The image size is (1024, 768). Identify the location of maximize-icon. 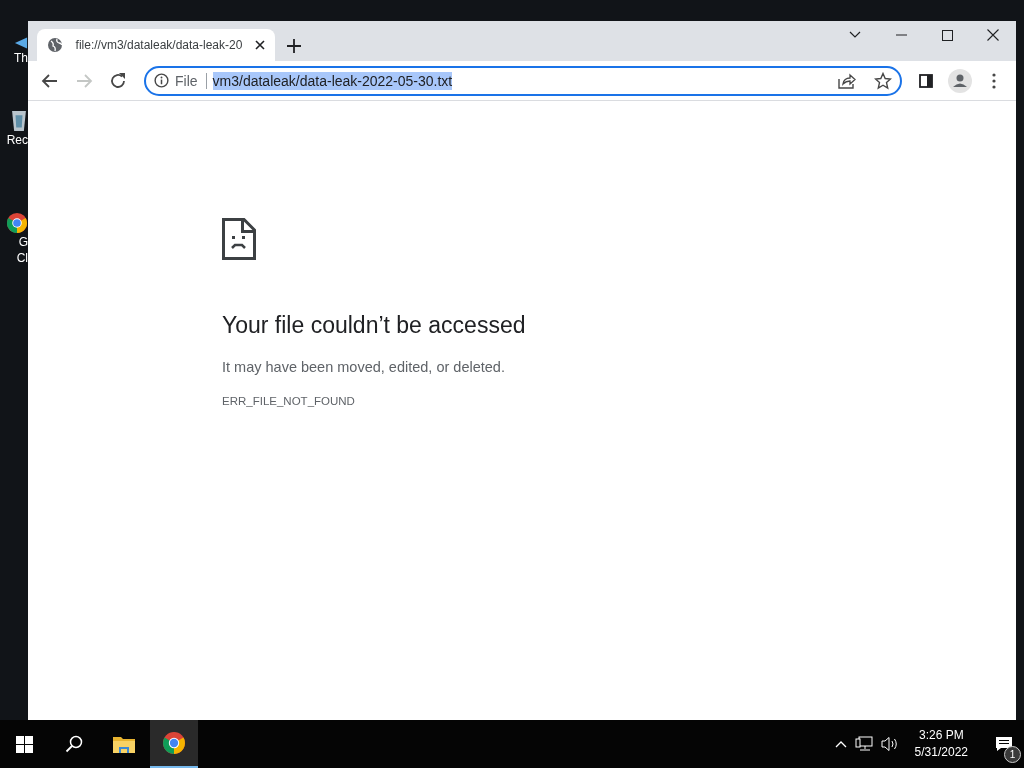
(947, 35).